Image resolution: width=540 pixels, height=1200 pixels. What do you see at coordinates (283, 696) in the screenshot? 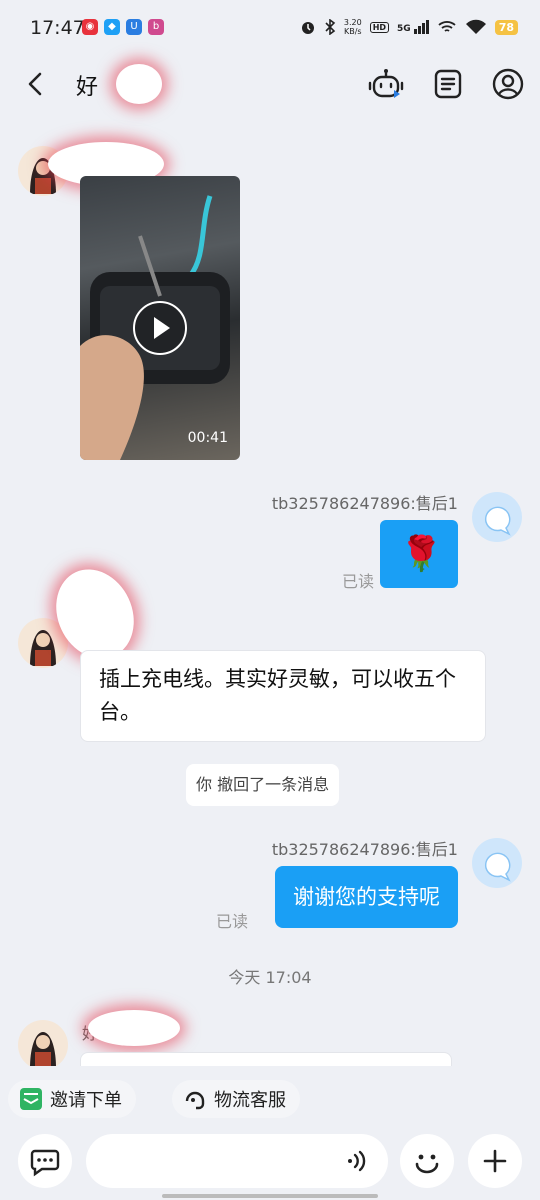
I see `customer-message-bubble: 插上充电线。其实好灵敏，可以收五个台。` at bounding box center [283, 696].